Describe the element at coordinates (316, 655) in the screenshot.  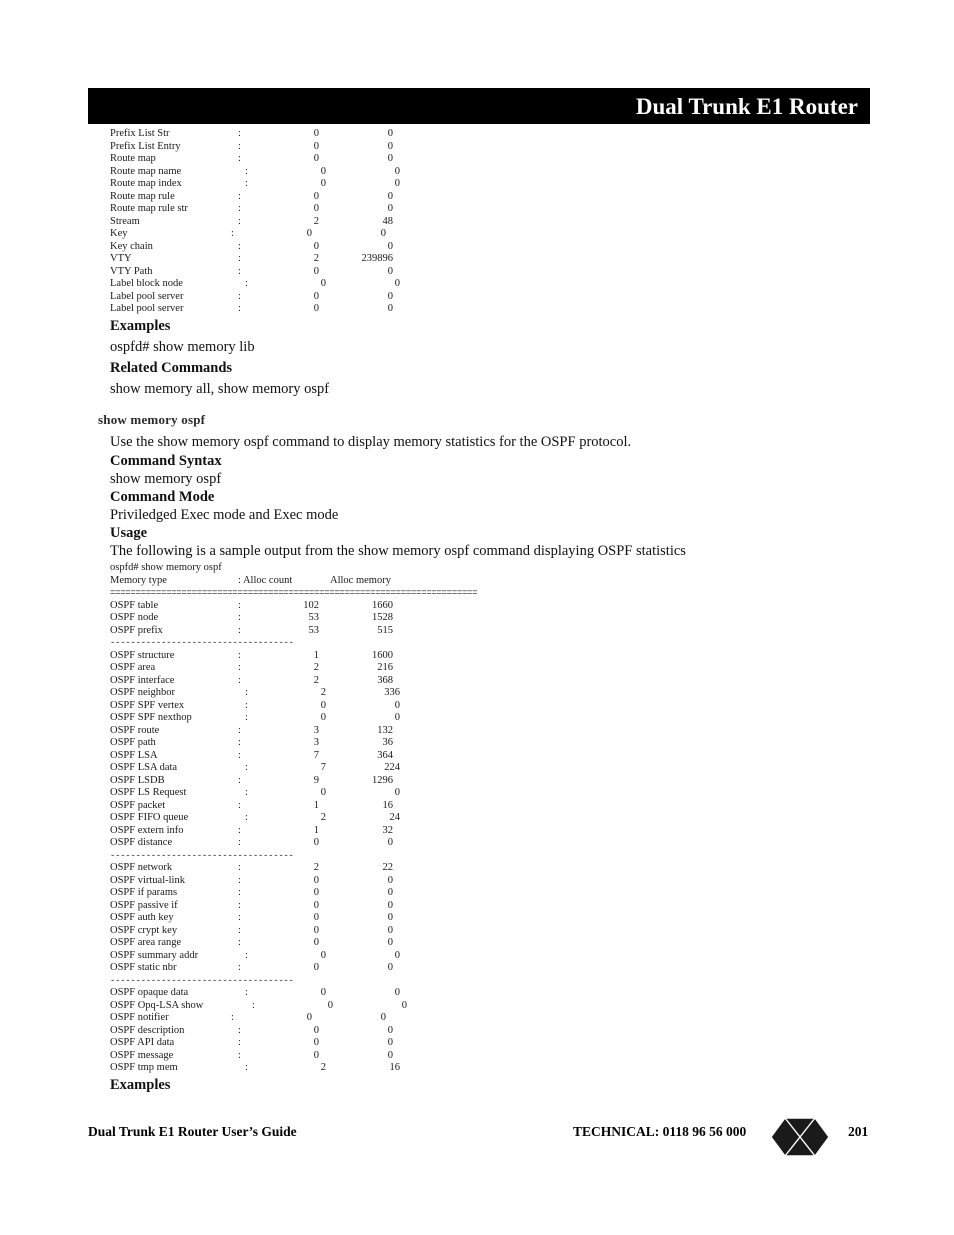
I see `memory-stat-alloc-count: 1` at that location.